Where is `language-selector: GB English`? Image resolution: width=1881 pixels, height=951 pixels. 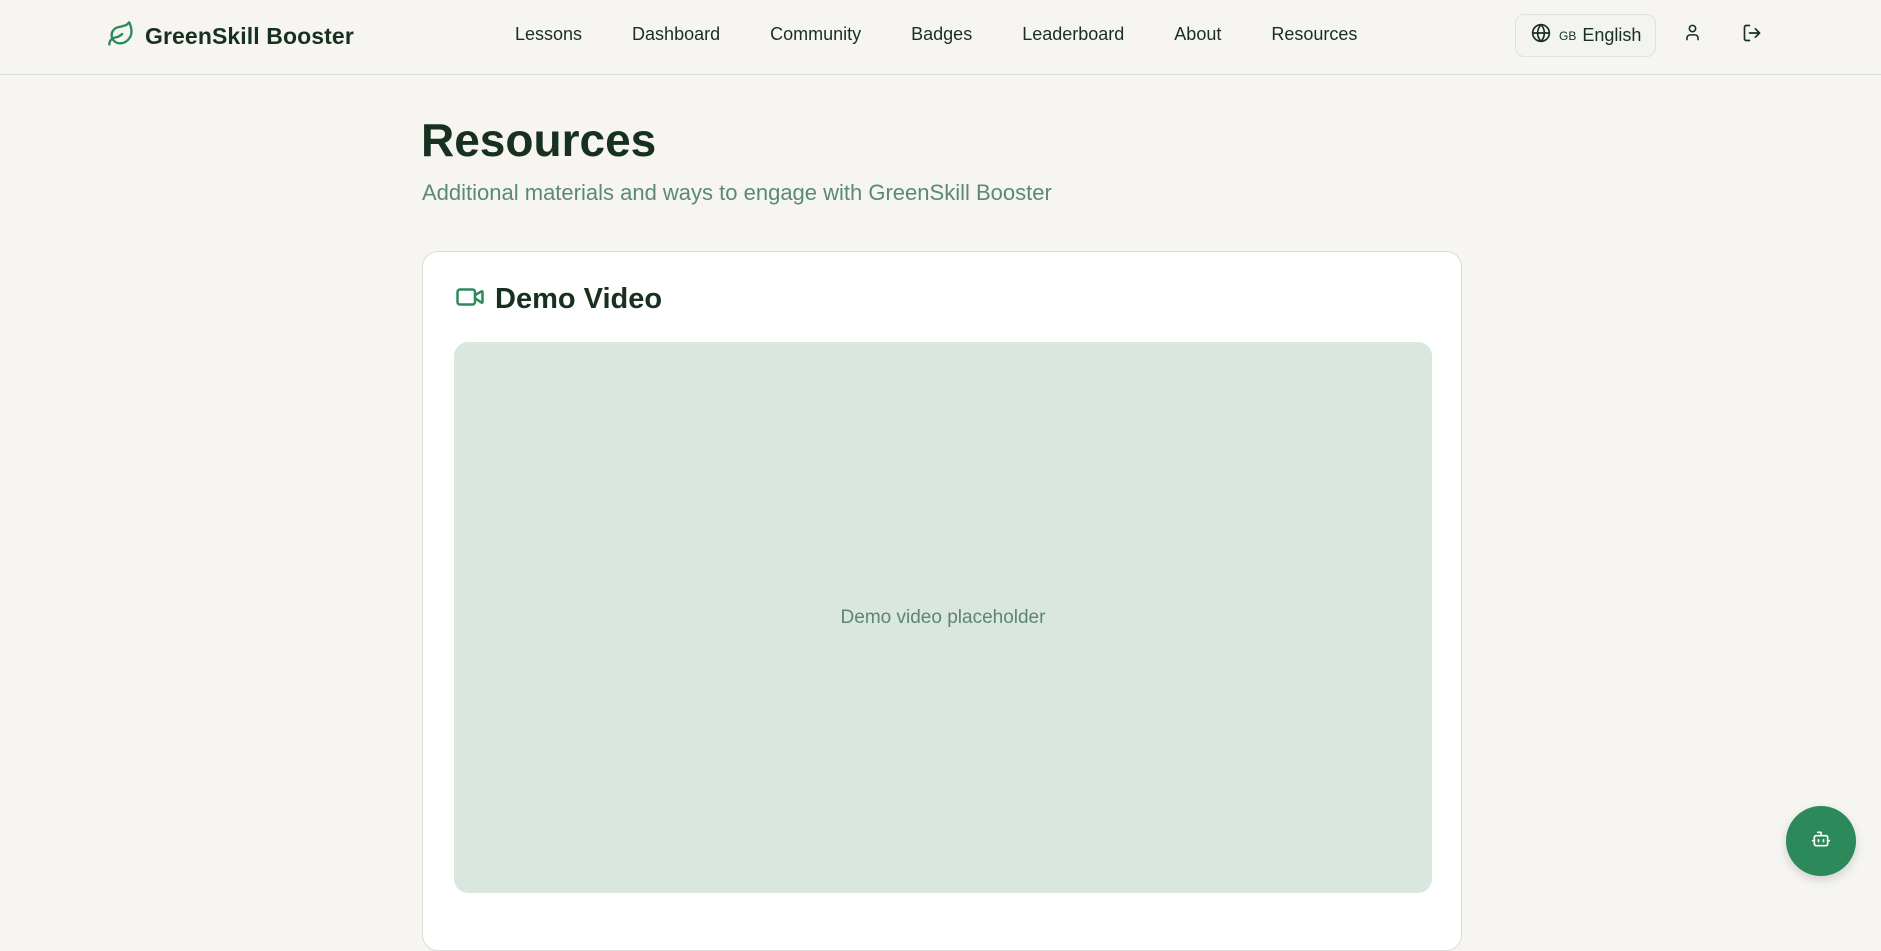
language-selector: GB English is located at coordinates (1585, 35).